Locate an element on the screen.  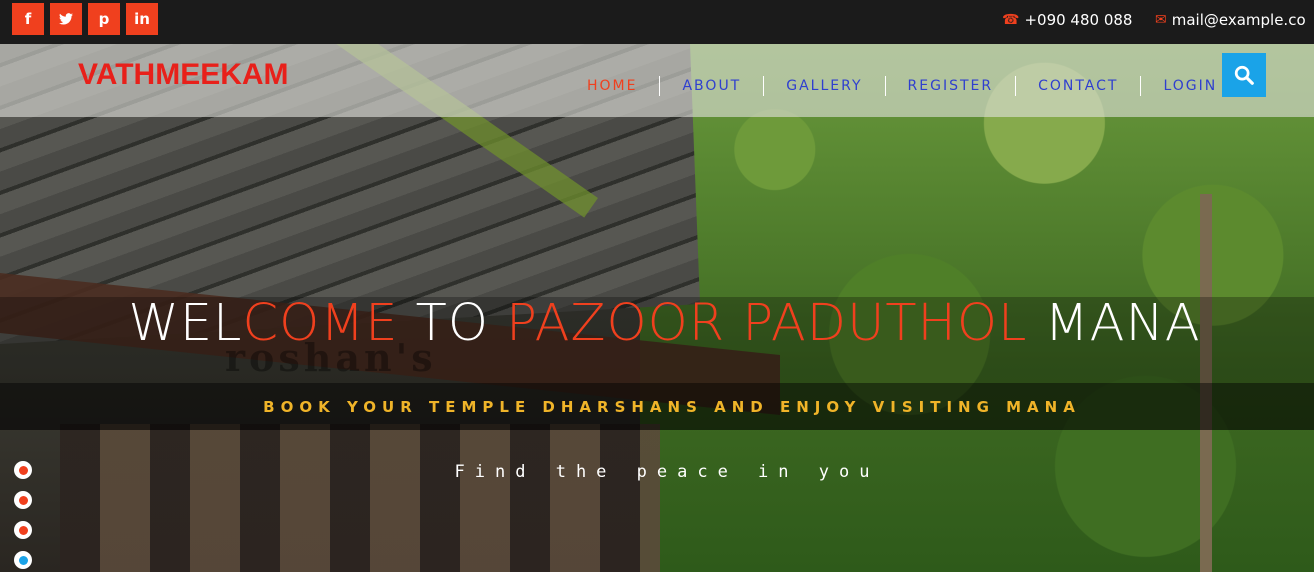
title-part: MANA is located at coordinates (1114, 323).